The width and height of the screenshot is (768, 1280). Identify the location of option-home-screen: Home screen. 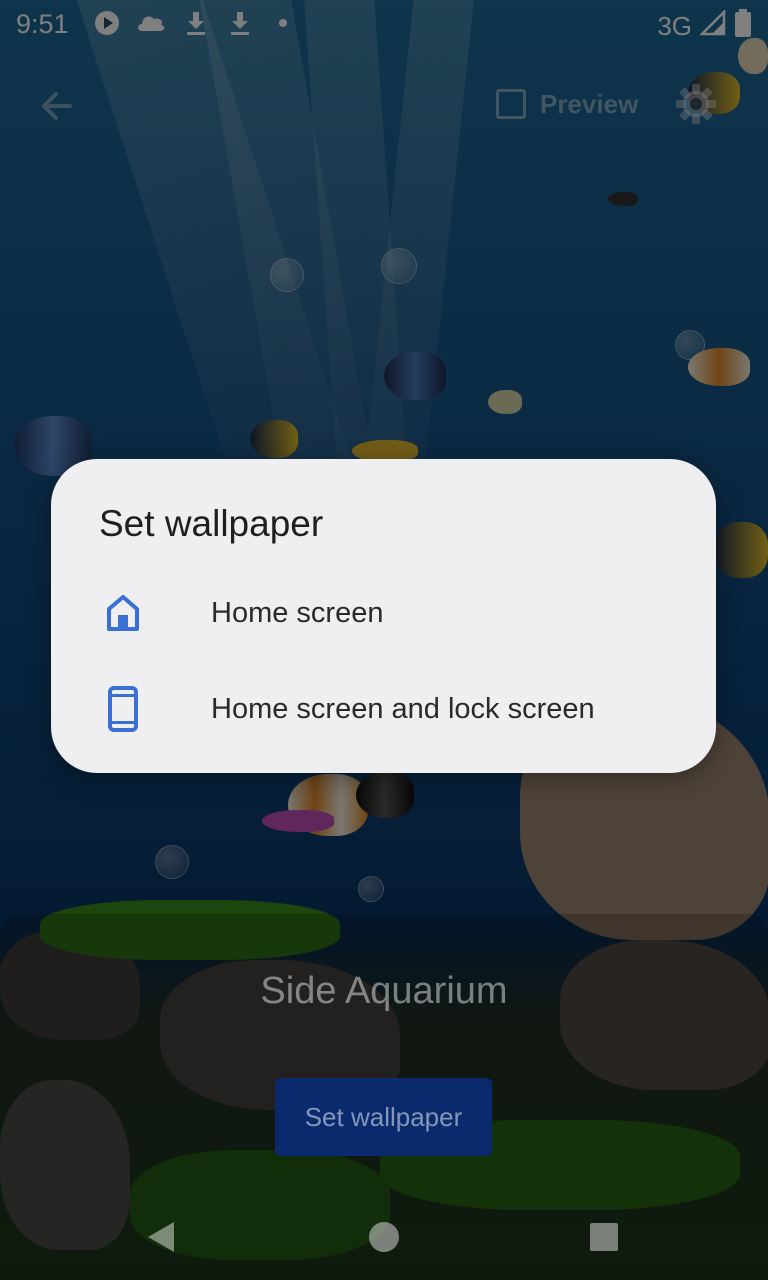
(383, 613).